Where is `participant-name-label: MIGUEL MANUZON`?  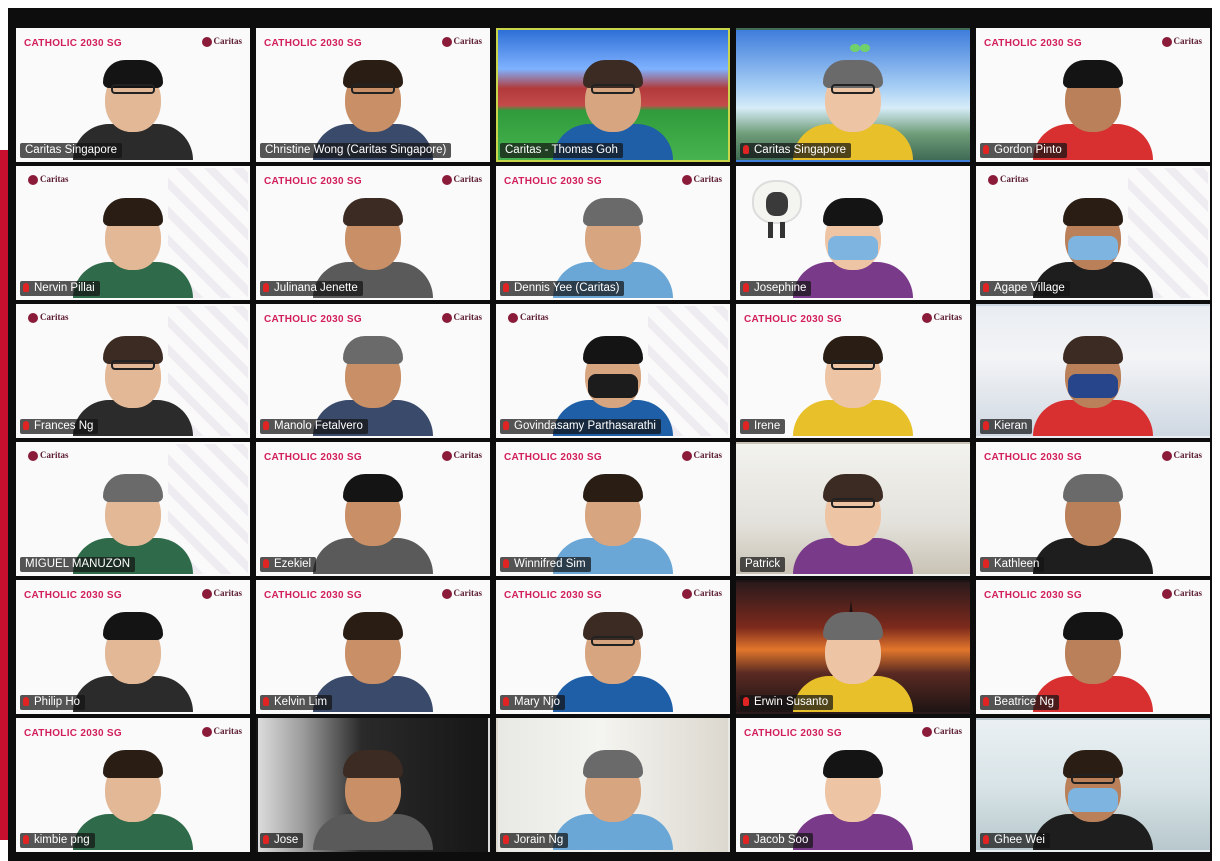
participant-name-label: MIGUEL MANUZON is located at coordinates (77, 564).